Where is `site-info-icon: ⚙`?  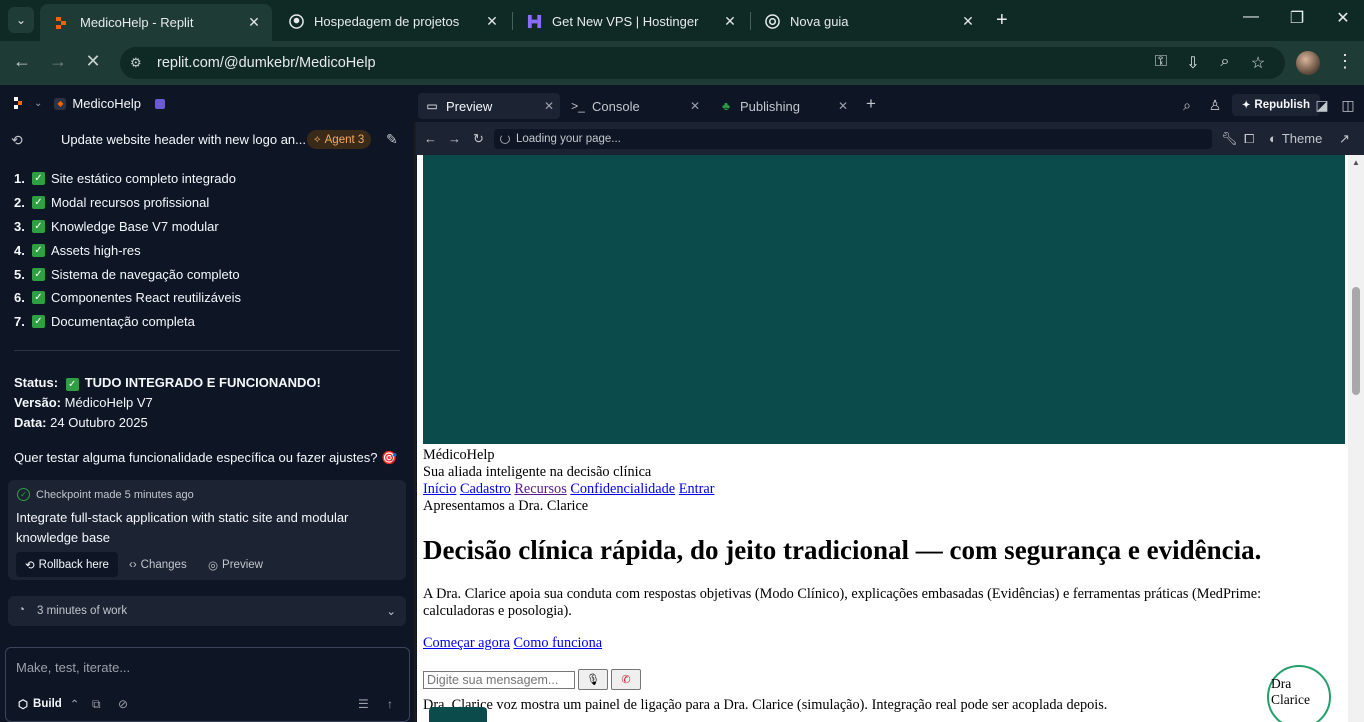
site-info-icon: ⚙ is located at coordinates (139, 63).